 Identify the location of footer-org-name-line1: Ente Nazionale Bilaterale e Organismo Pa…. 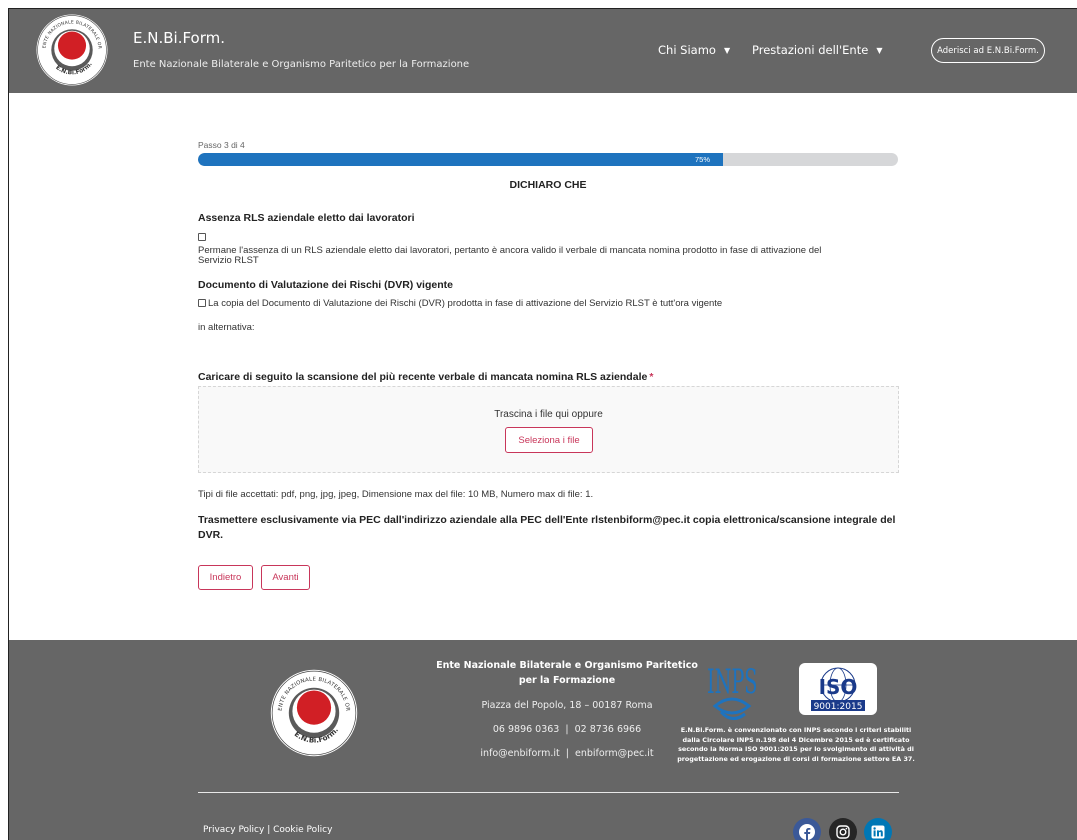
(567, 665).